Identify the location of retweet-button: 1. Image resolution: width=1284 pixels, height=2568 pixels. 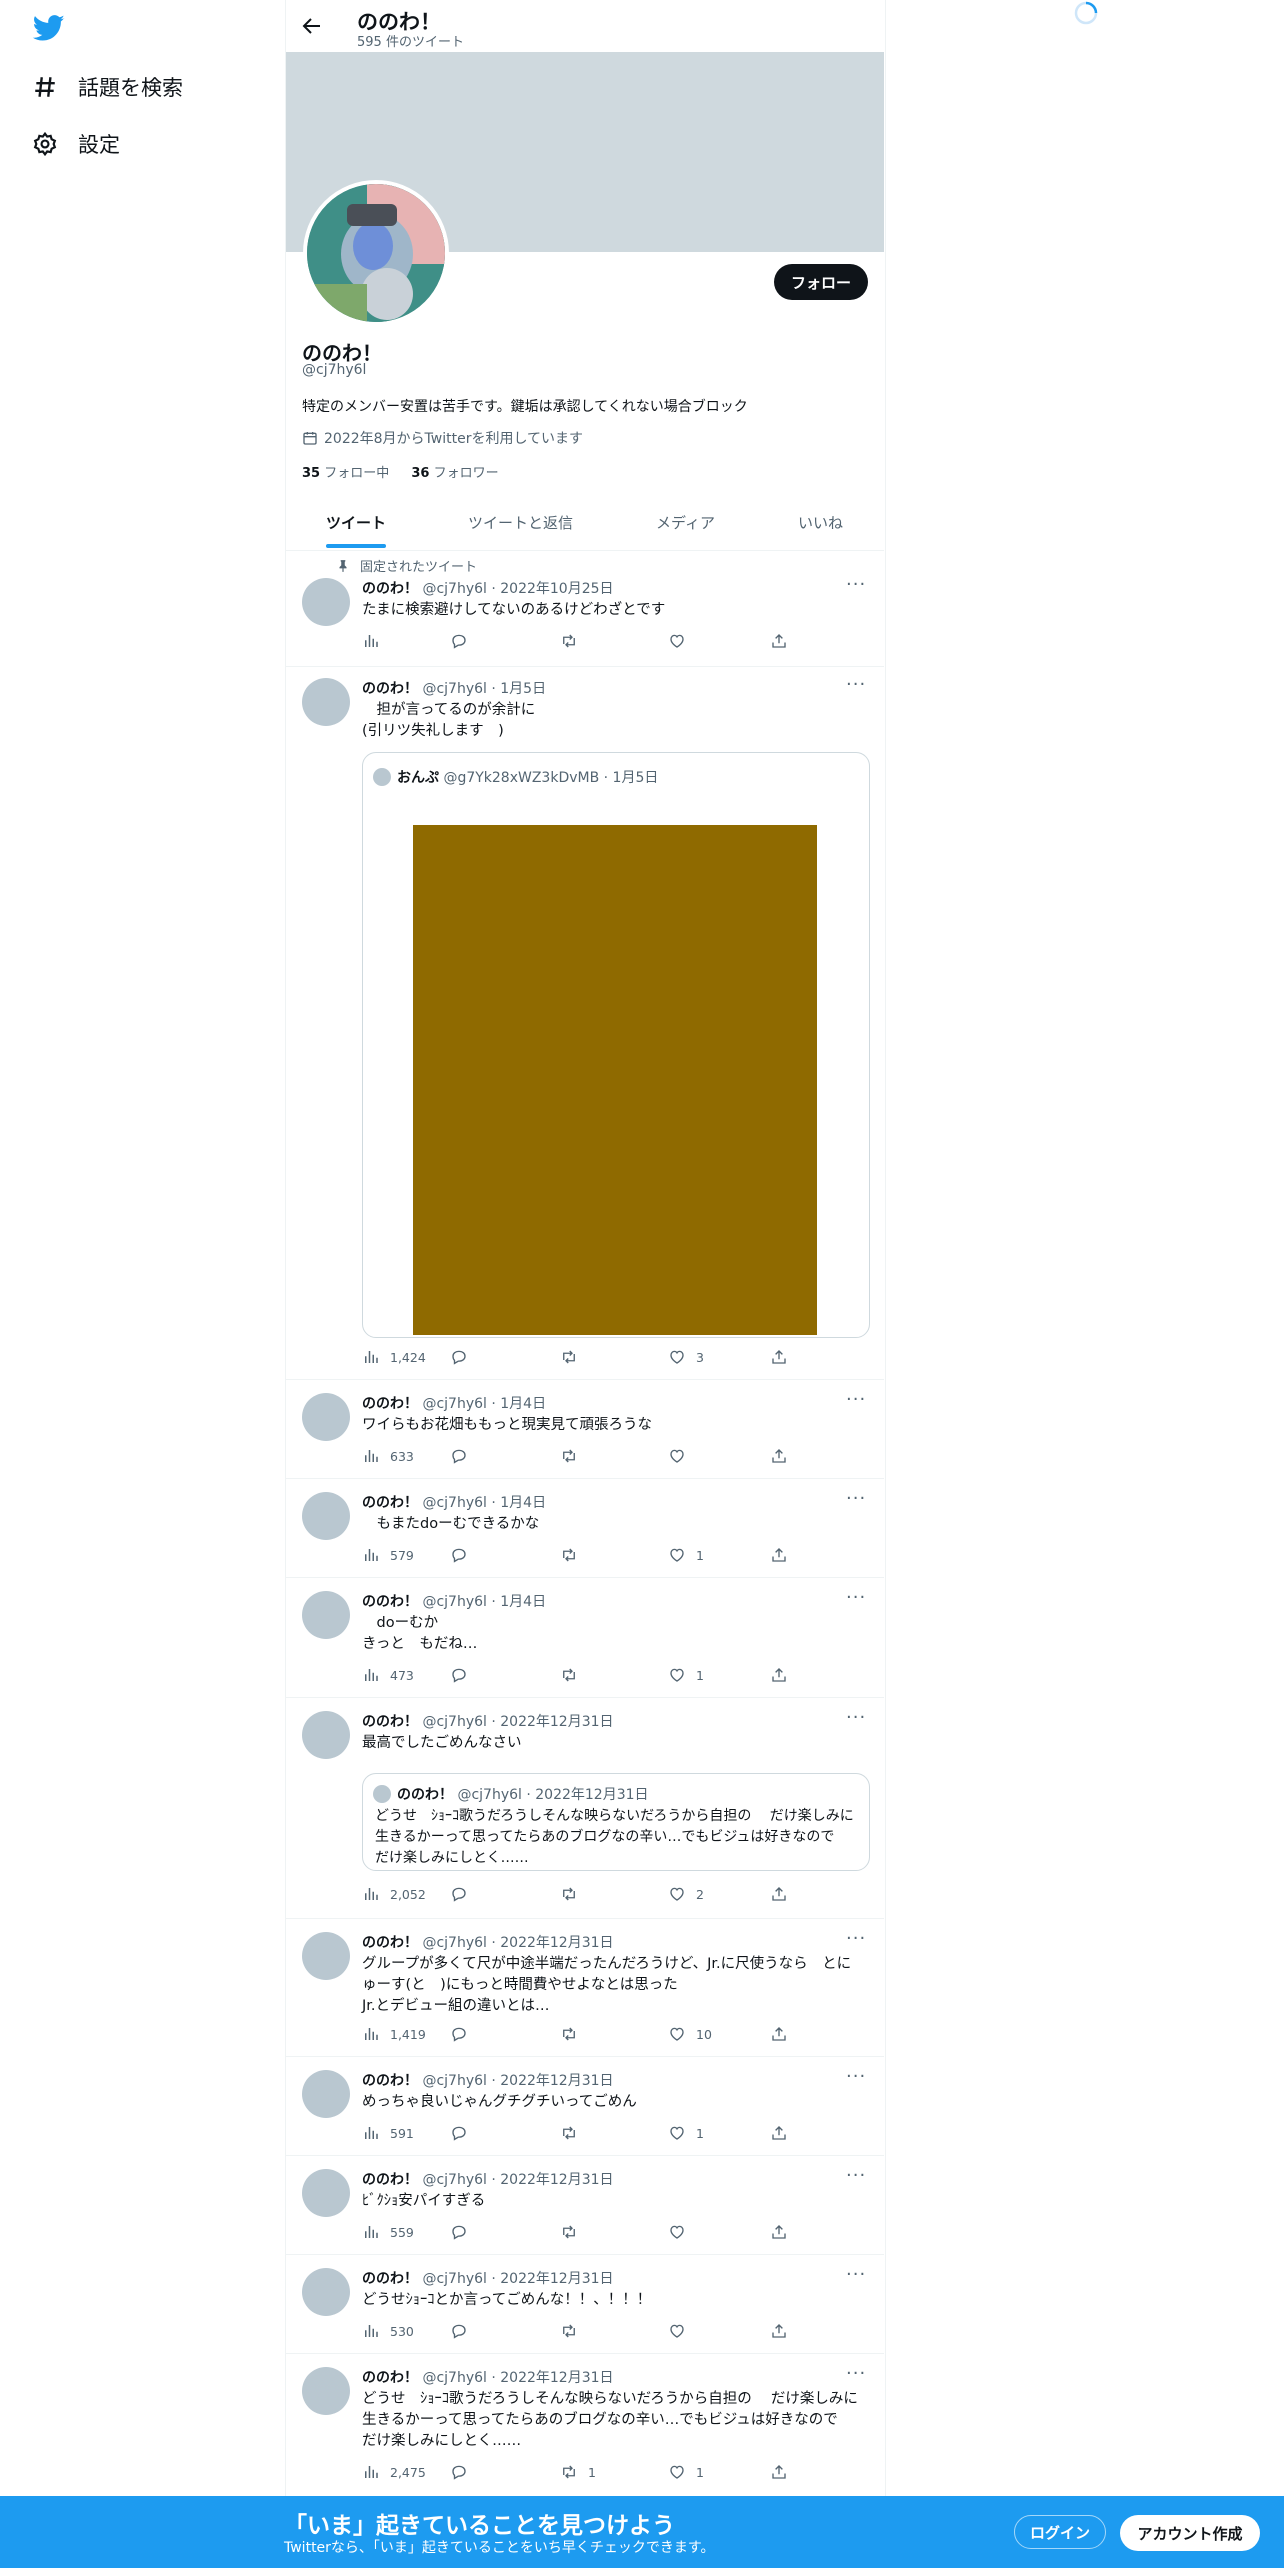
(578, 2472).